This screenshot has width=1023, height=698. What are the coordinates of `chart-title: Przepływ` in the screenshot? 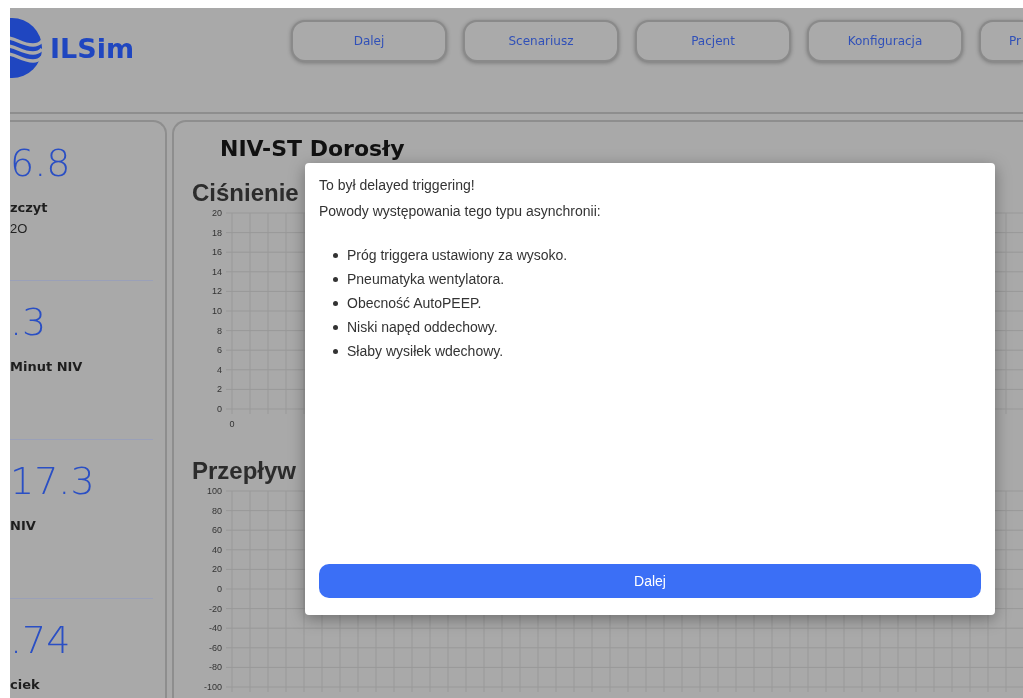 It's located at (244, 471).